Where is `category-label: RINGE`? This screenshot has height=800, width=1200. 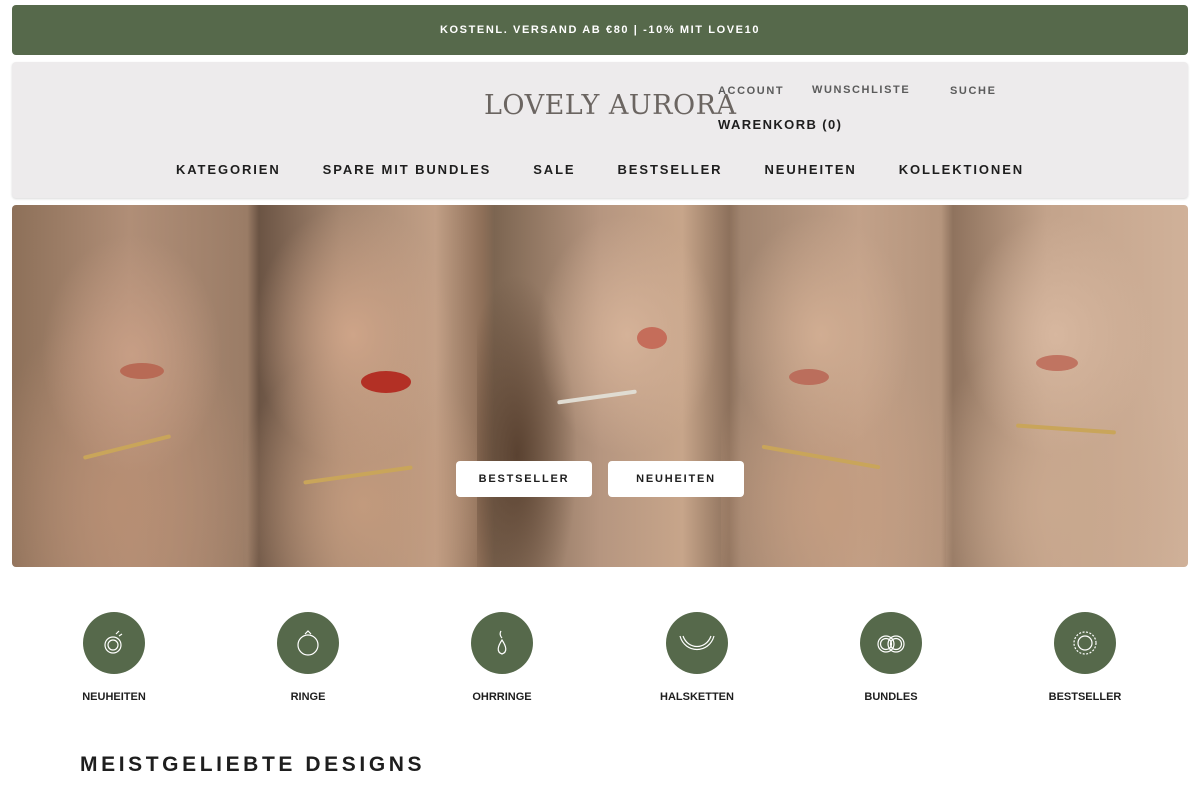
category-label: RINGE is located at coordinates (308, 697).